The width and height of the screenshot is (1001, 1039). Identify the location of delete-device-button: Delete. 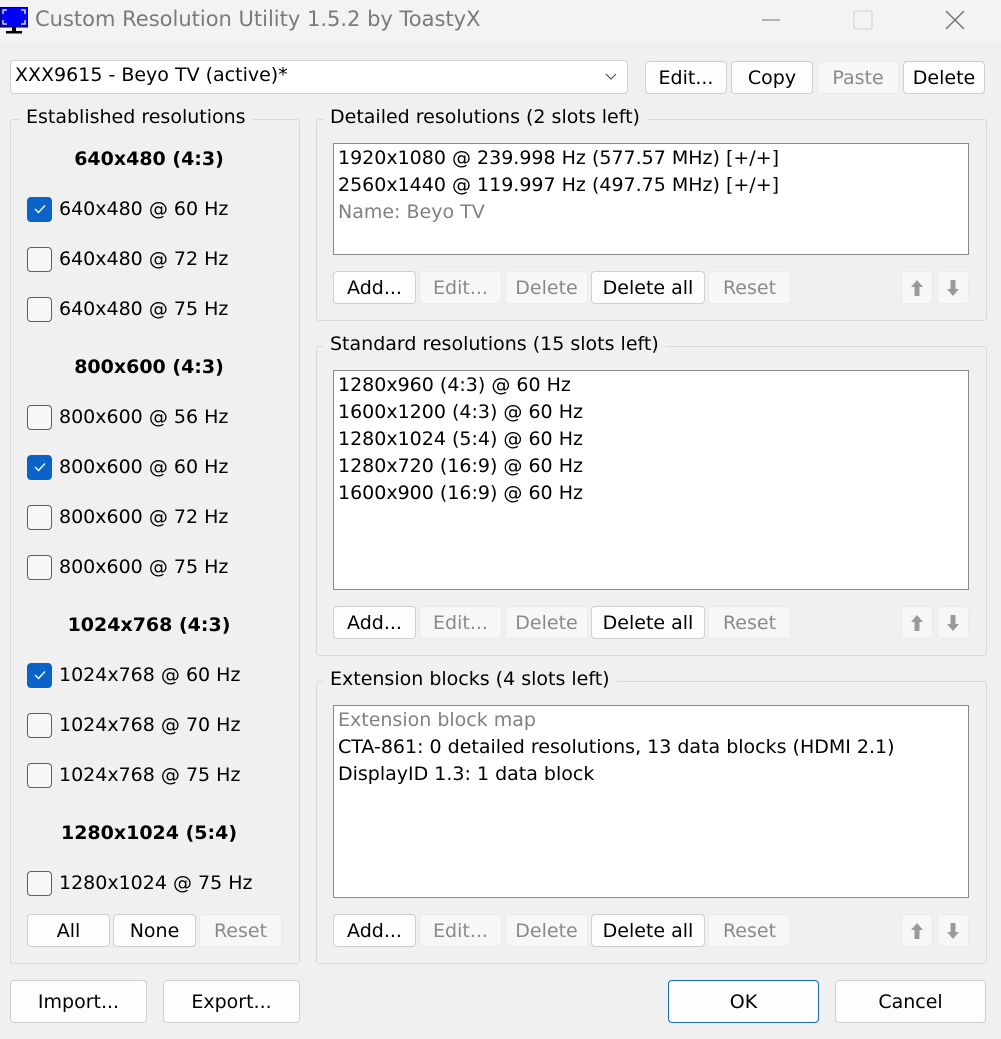
(944, 77).